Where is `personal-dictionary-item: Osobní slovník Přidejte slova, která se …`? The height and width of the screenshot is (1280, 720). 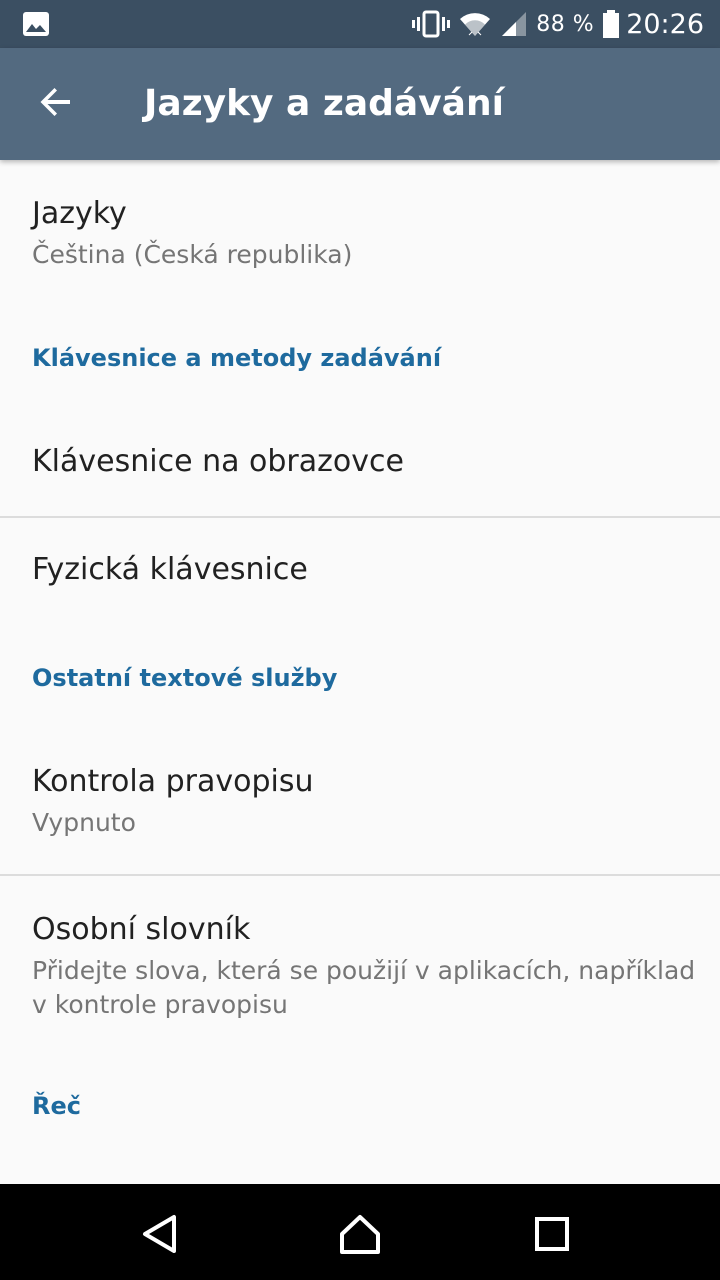
personal-dictionary-item: Osobní slovník Přidejte slova, která se … is located at coordinates (360, 961).